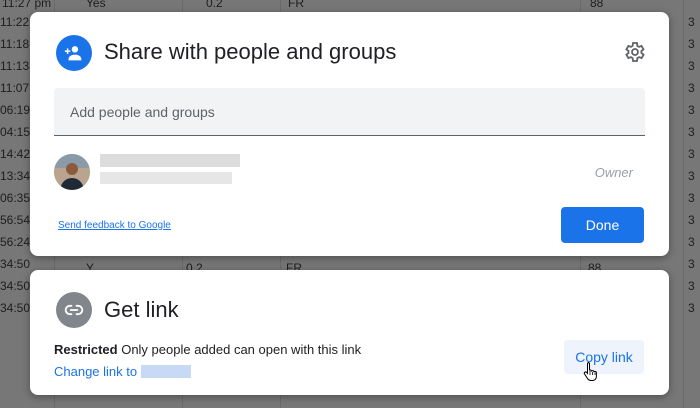 The image size is (700, 408). Describe the element at coordinates (141, 309) in the screenshot. I see `get-link-title: Get link` at that location.